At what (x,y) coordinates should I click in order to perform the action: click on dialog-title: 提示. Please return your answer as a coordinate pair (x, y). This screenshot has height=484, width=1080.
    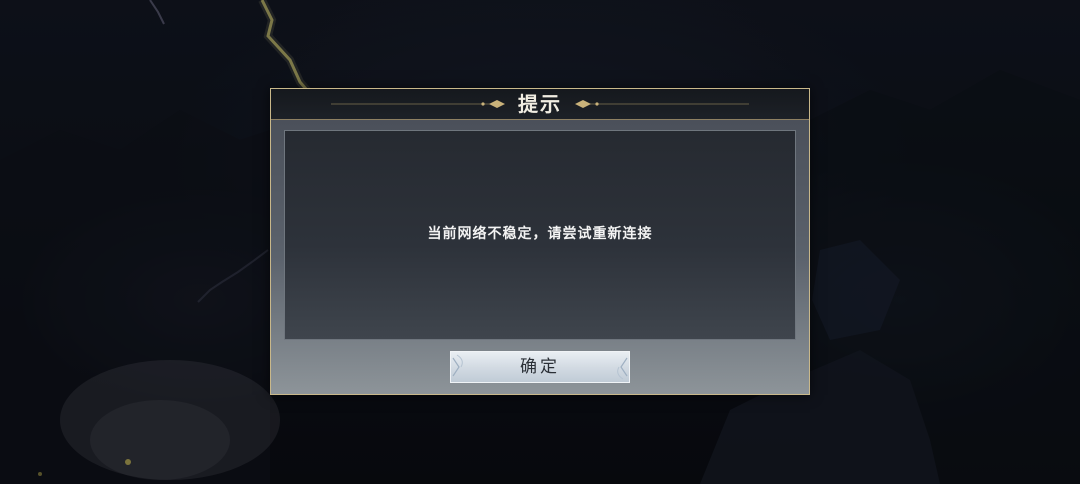
    Looking at the image, I should click on (540, 104).